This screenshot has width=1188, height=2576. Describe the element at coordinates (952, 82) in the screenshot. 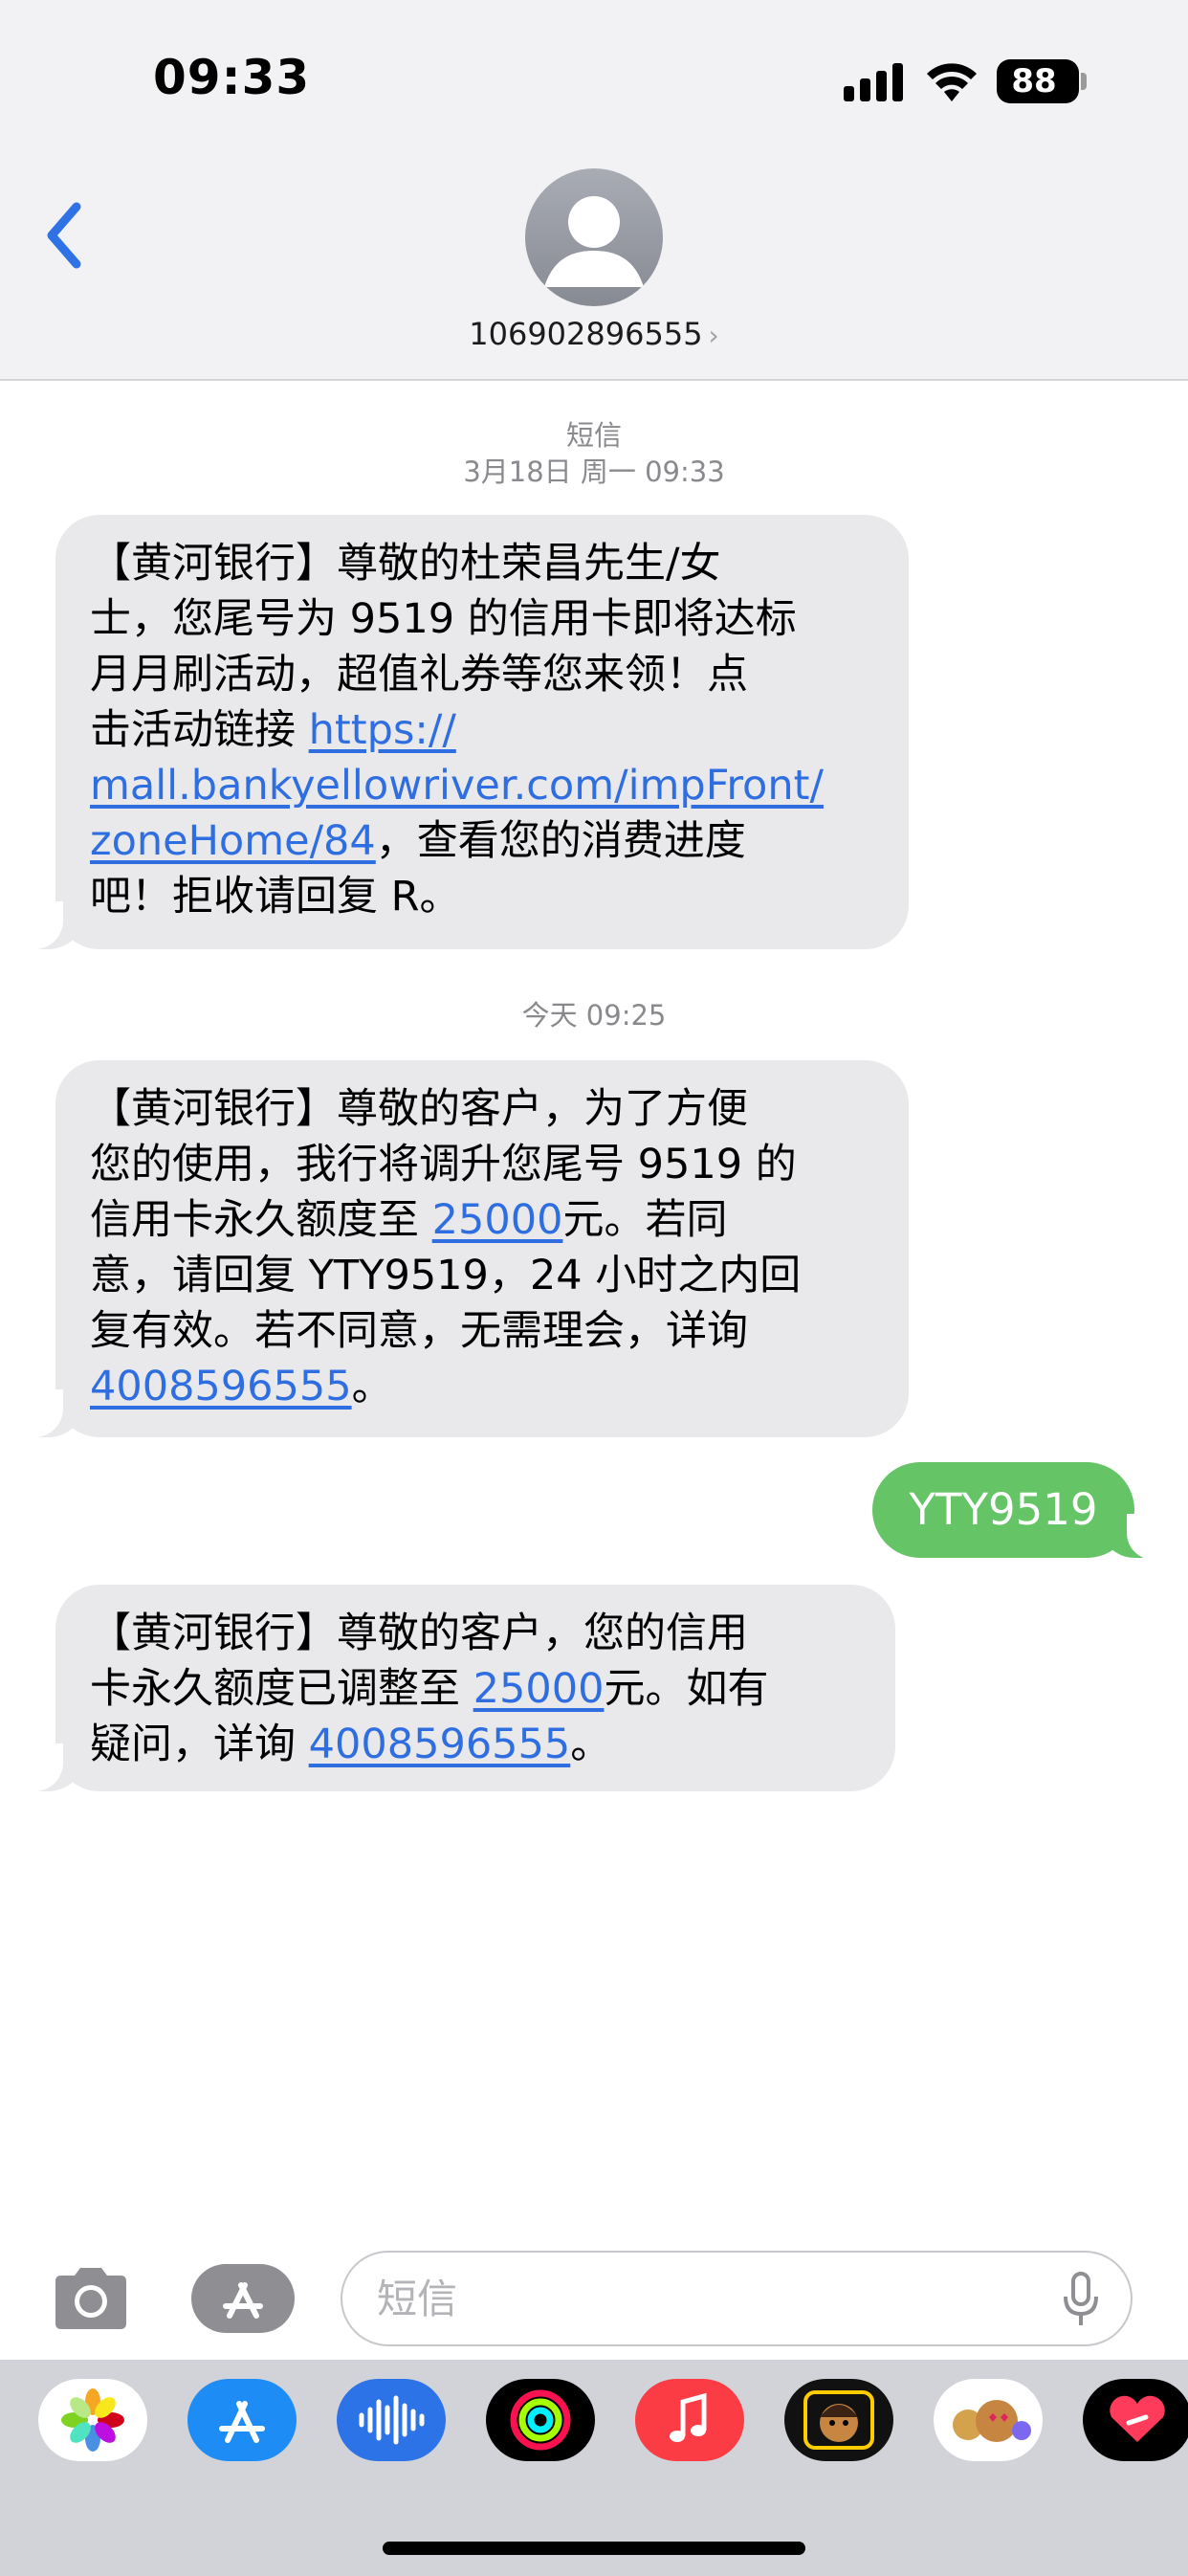

I see `wifi-icon` at that location.